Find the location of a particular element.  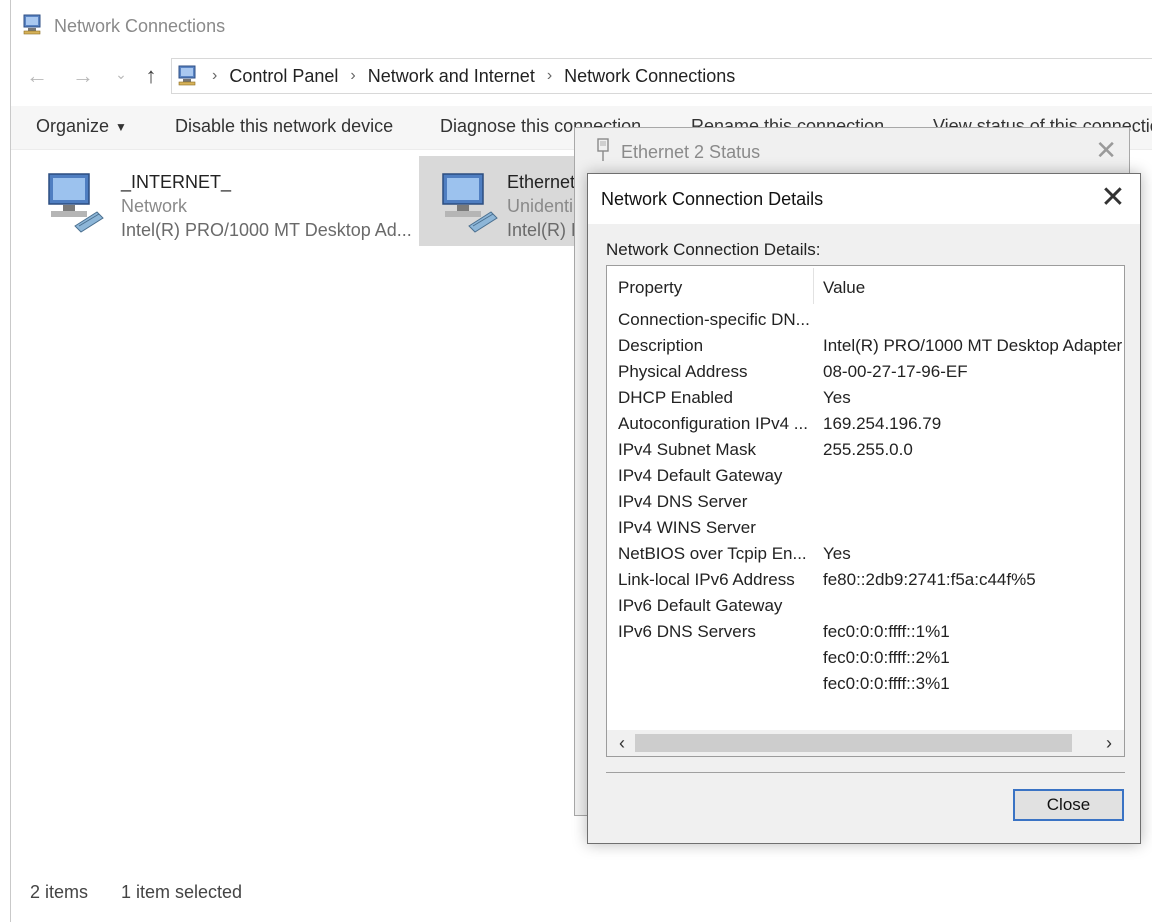

dialog-title: Network Connection Details is located at coordinates (712, 199).